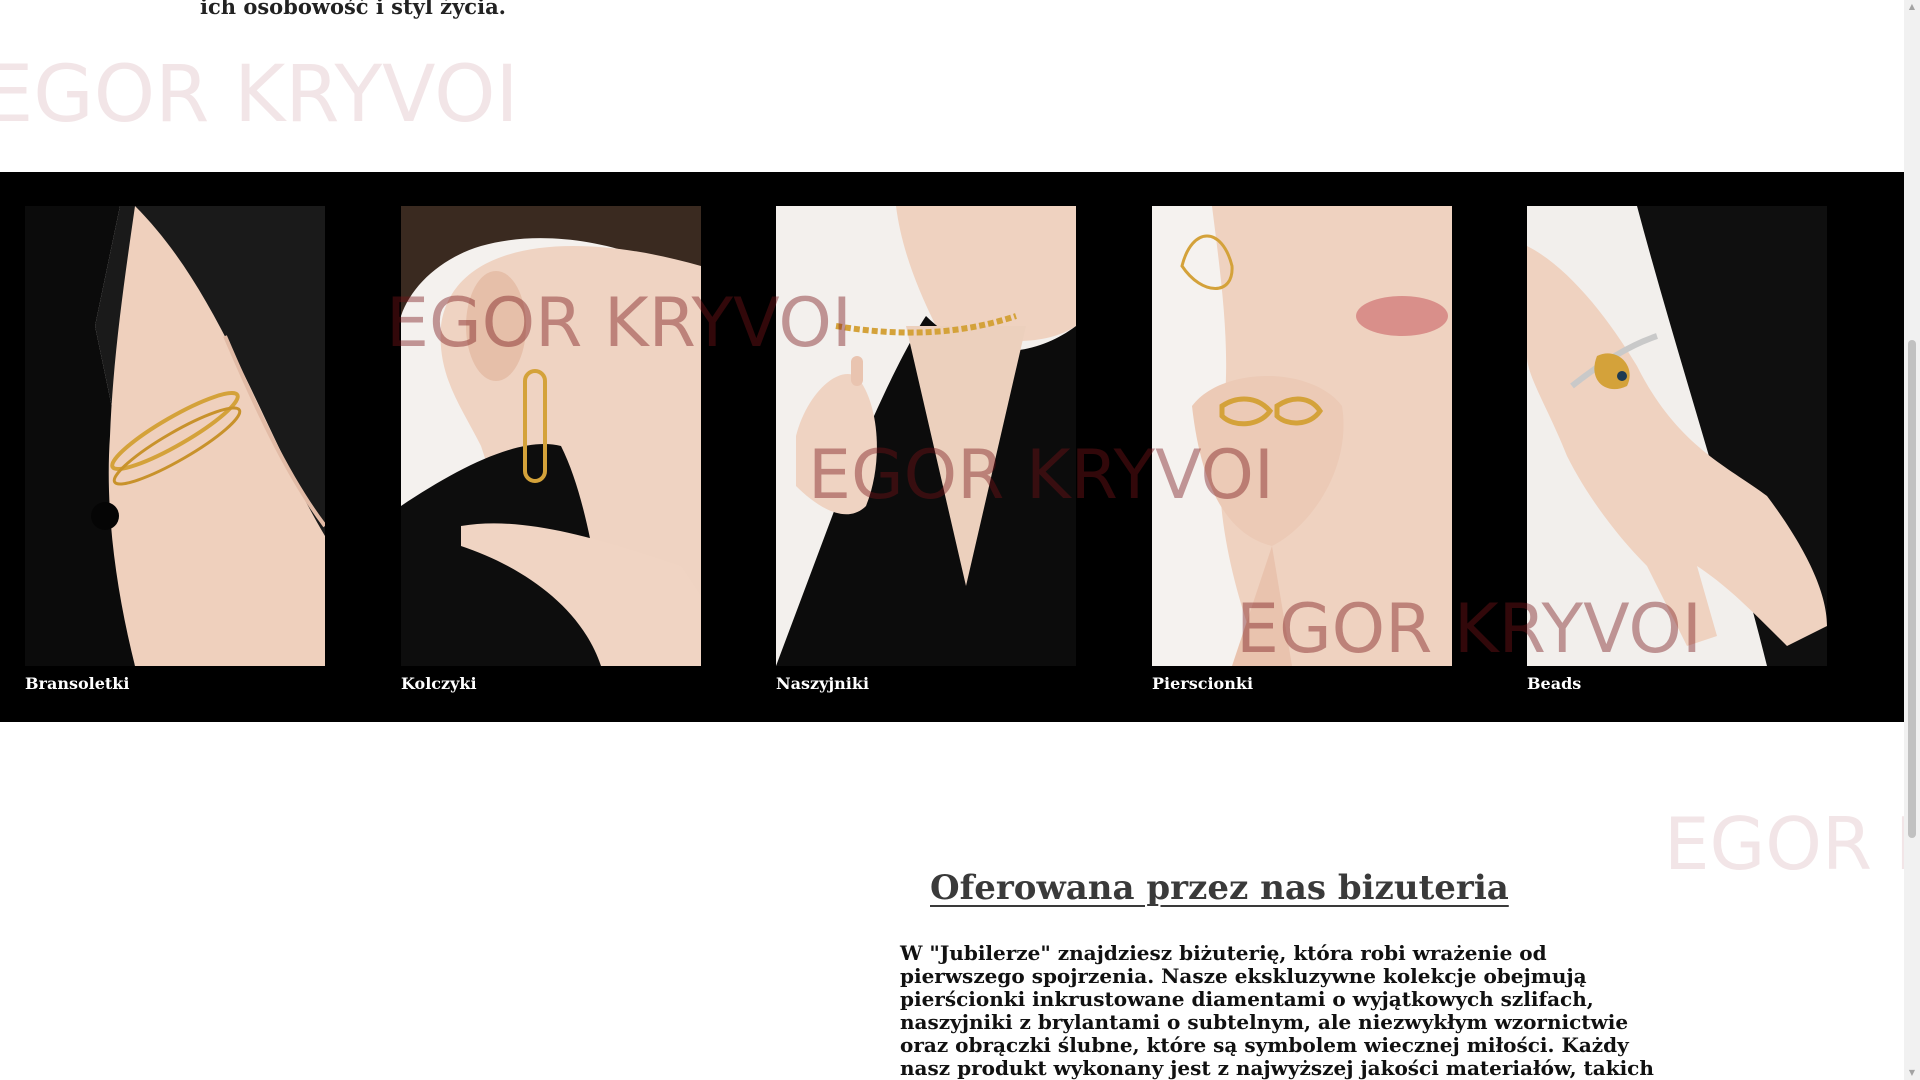 Image resolution: width=1920 pixels, height=1080 pixels. What do you see at coordinates (926, 436) in the screenshot?
I see `necklaces-photo` at bounding box center [926, 436].